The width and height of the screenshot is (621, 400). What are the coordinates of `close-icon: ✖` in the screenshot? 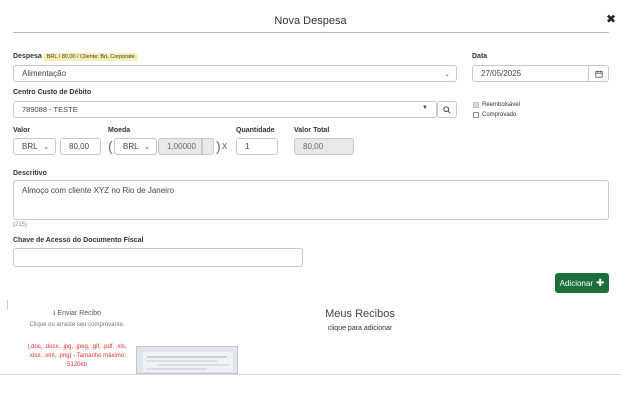 It's located at (611, 19).